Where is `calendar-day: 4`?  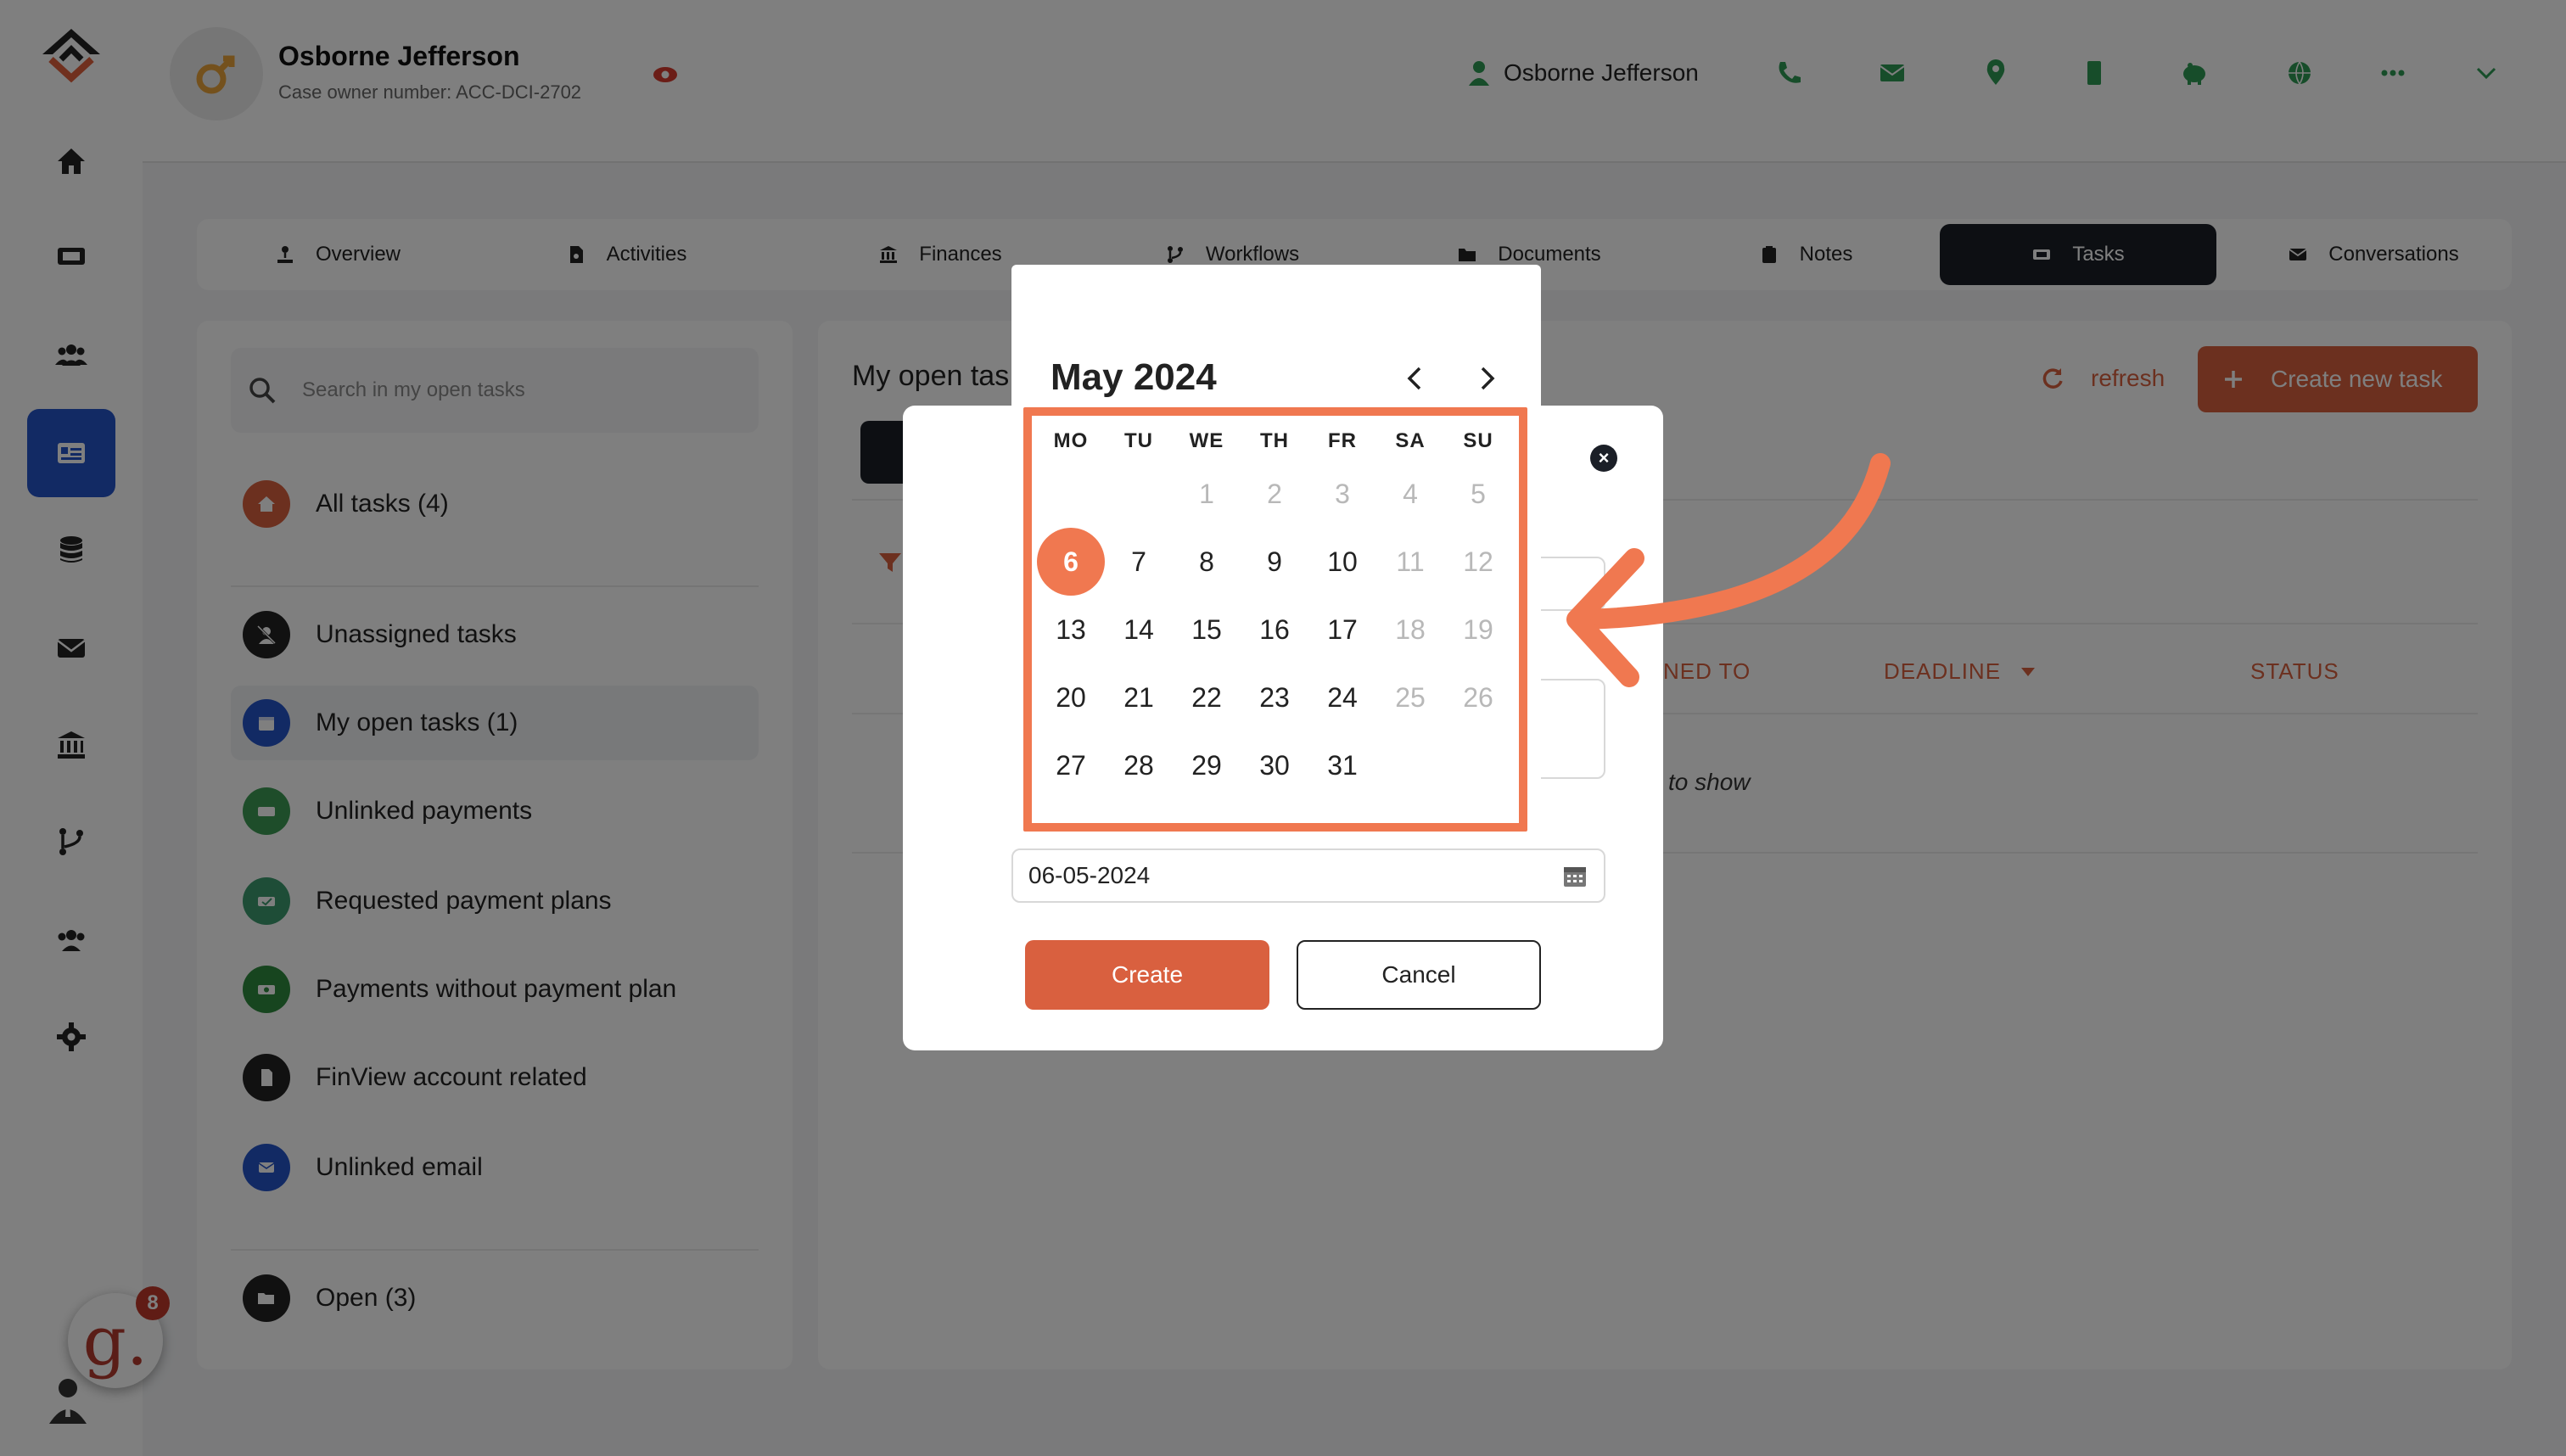
calendar-day: 4 is located at coordinates (1410, 494).